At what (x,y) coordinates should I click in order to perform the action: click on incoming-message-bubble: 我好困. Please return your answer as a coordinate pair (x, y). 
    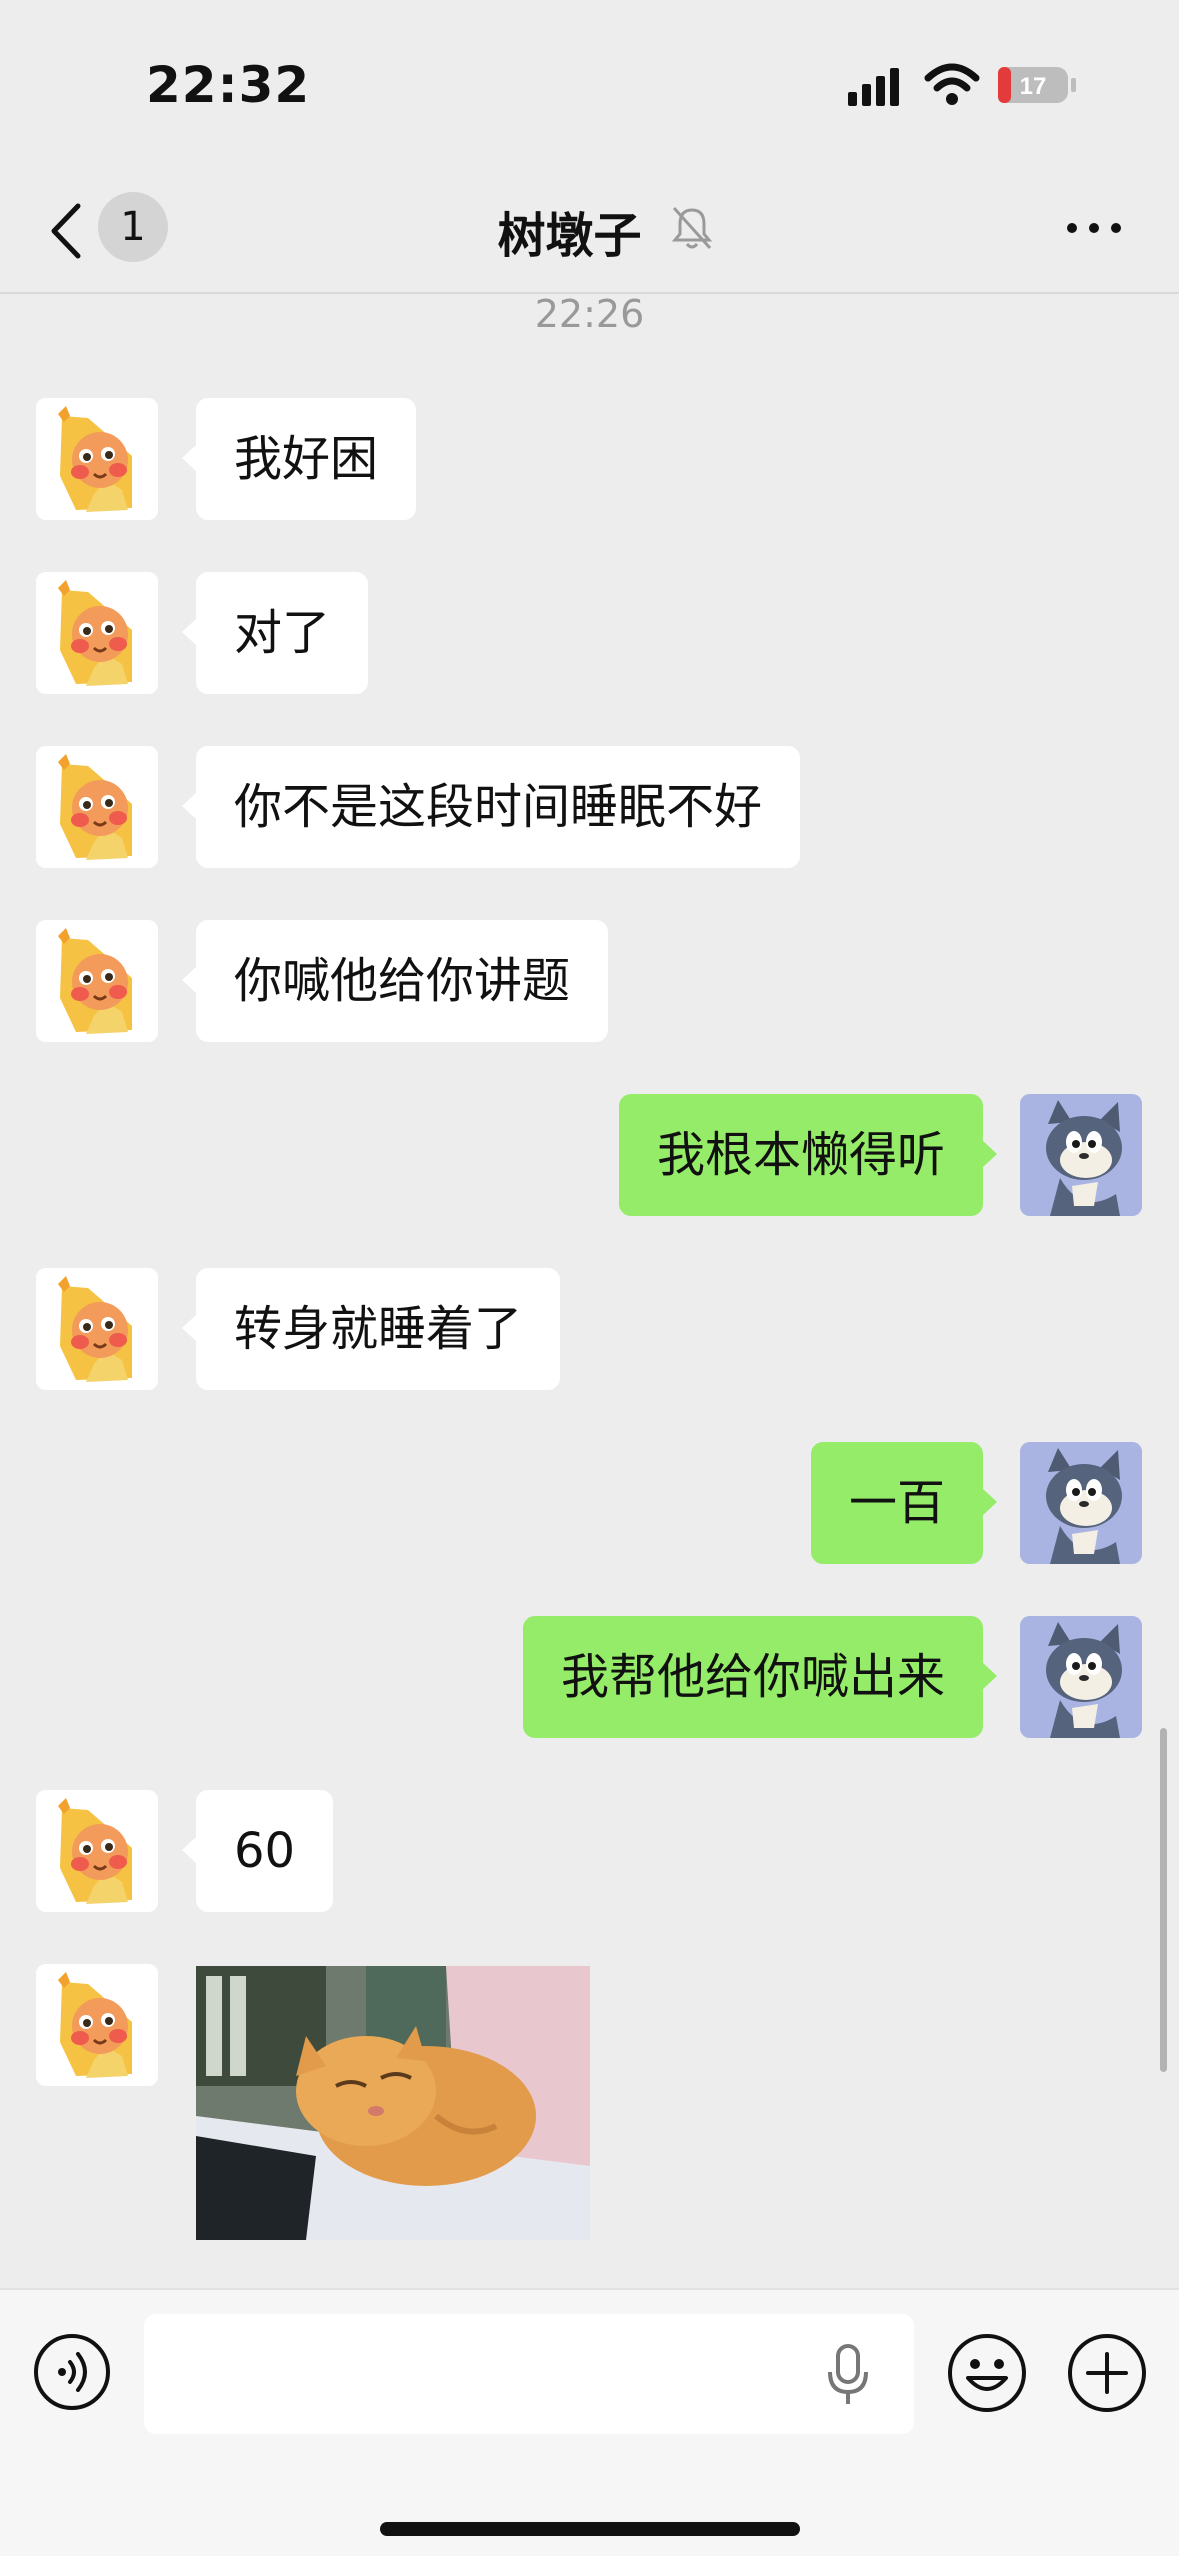
    Looking at the image, I should click on (299, 459).